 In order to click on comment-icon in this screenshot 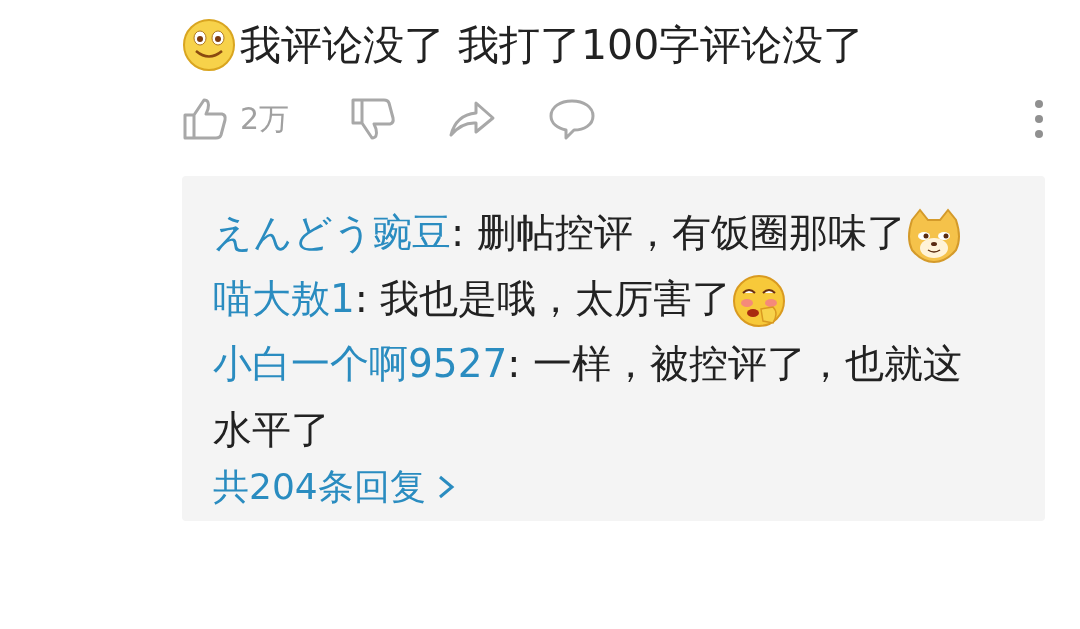, I will do `click(572, 119)`.